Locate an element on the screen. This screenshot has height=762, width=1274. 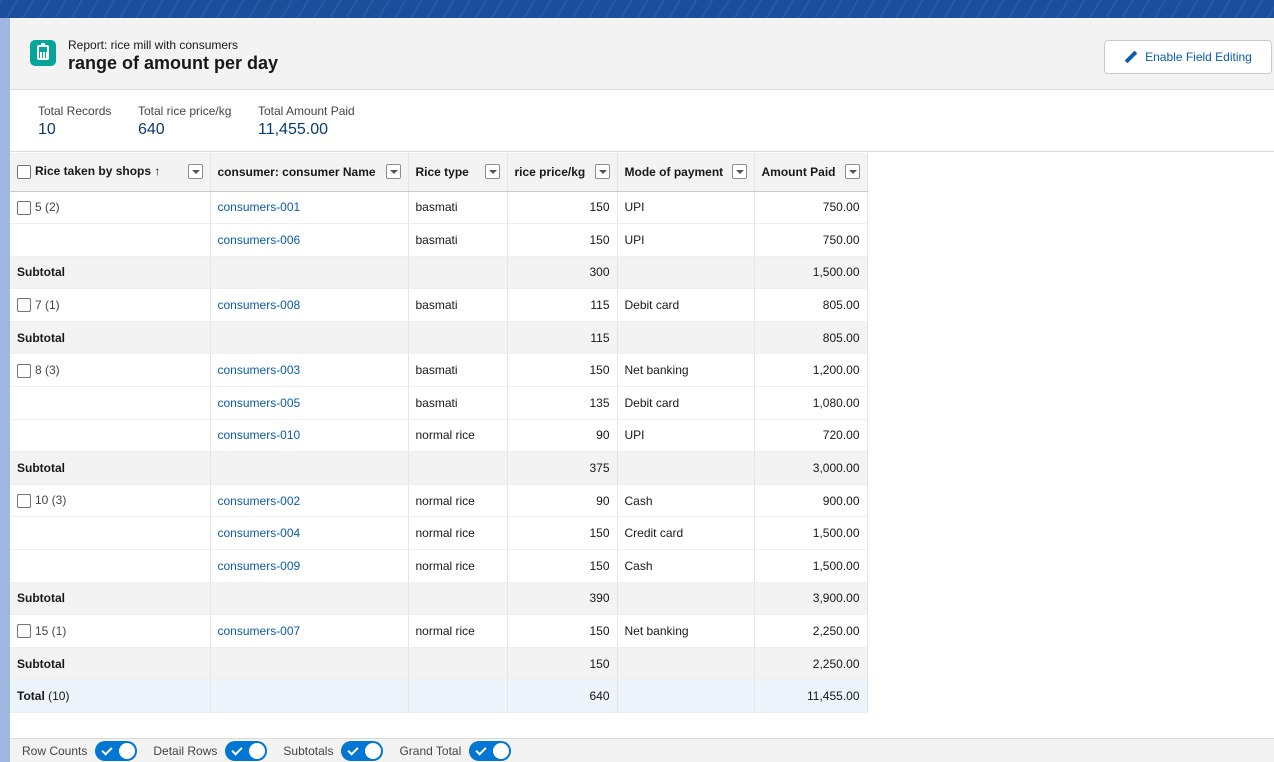
column-header-rice-taken: Rice taken by shops ↑ is located at coordinates (110, 172).